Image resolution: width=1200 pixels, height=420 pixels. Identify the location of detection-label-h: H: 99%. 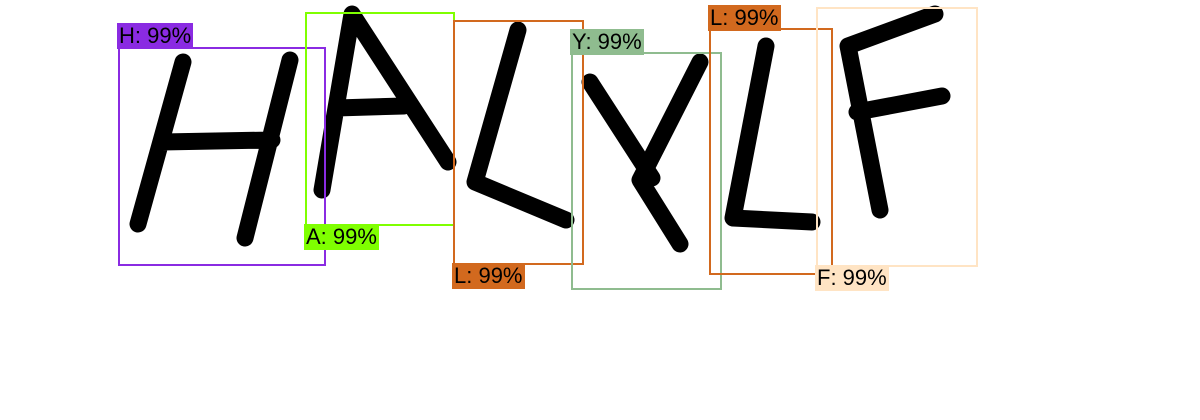
(155, 36).